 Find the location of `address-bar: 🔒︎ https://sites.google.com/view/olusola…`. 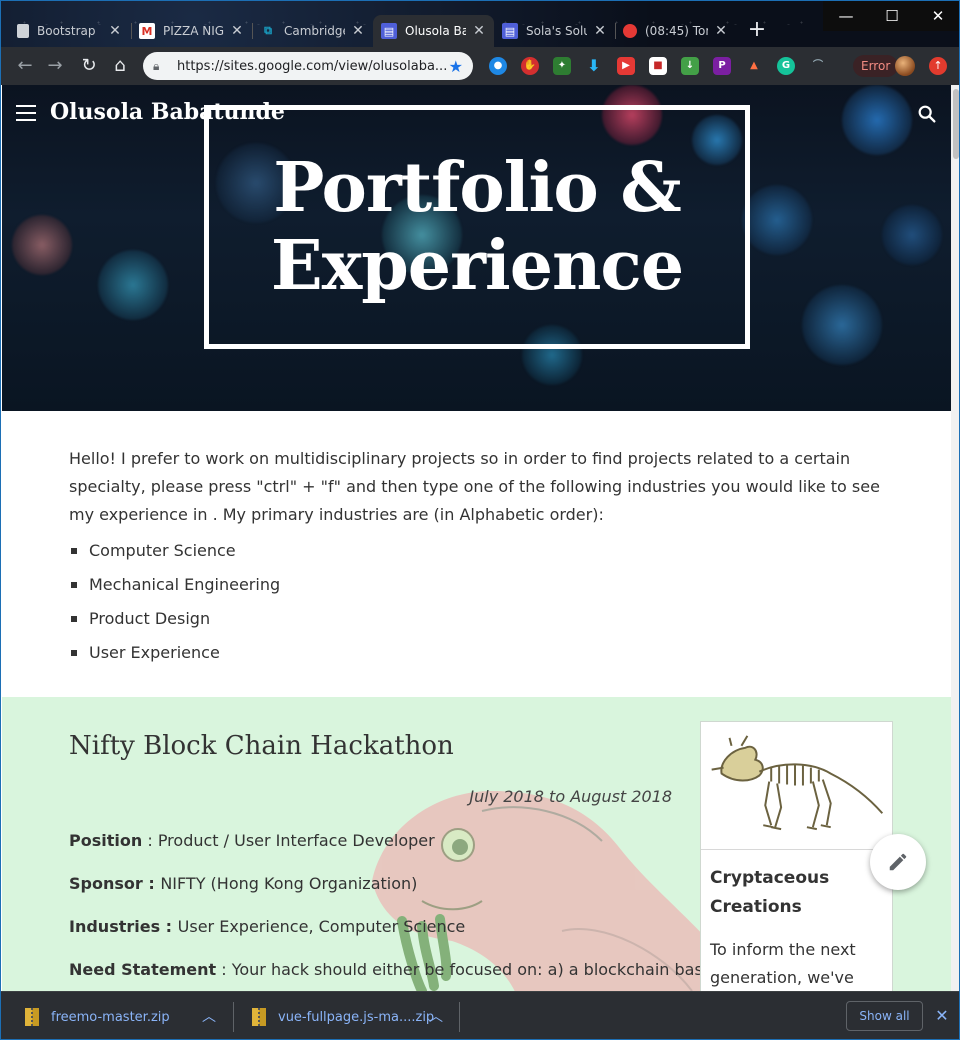

address-bar: 🔒︎ https://sites.google.com/view/olusola… is located at coordinates (308, 66).